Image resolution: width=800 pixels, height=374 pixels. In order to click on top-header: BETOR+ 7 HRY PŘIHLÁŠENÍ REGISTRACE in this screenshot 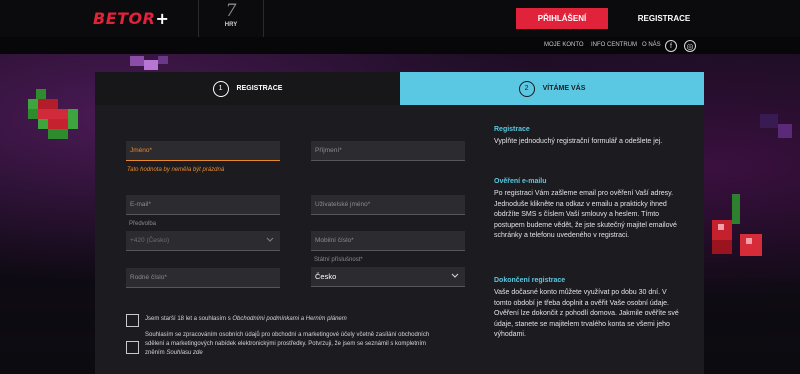, I will do `click(400, 18)`.